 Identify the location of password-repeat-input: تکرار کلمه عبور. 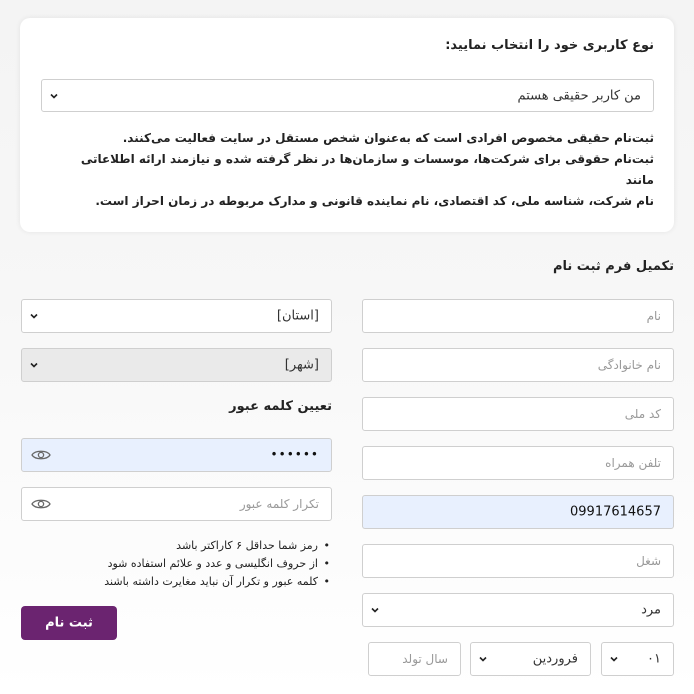
(176, 504).